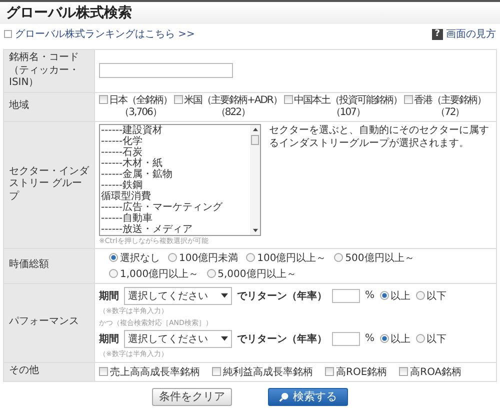  I want to click on checkbox-label: 香港（主要銘柄） （72）, so click(450, 106).